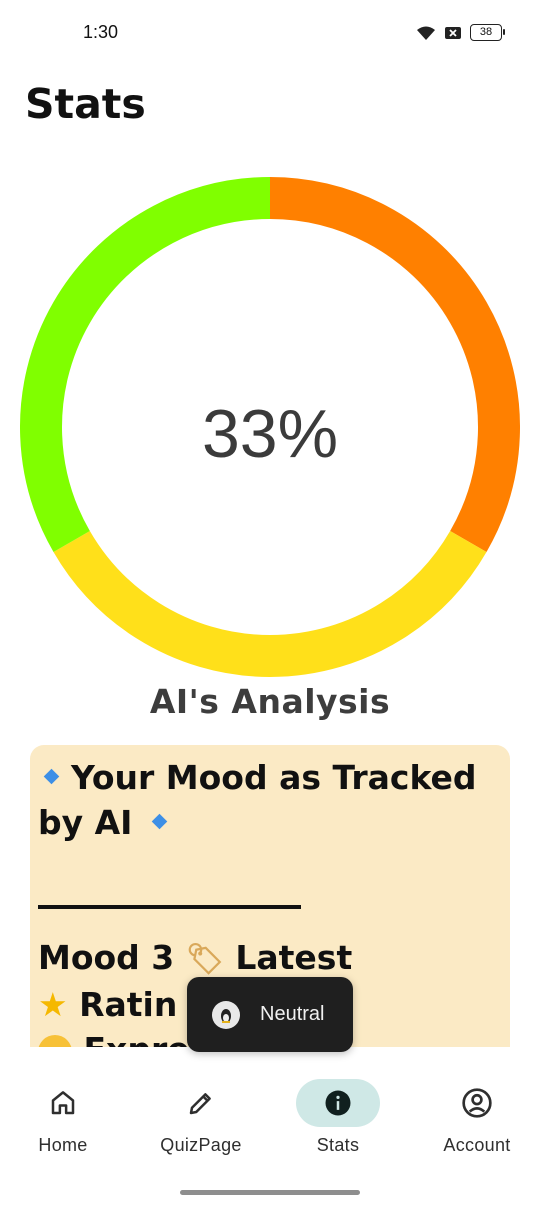 This screenshot has height=1206, width=540. I want to click on toast-text: Neutral, so click(292, 1014).